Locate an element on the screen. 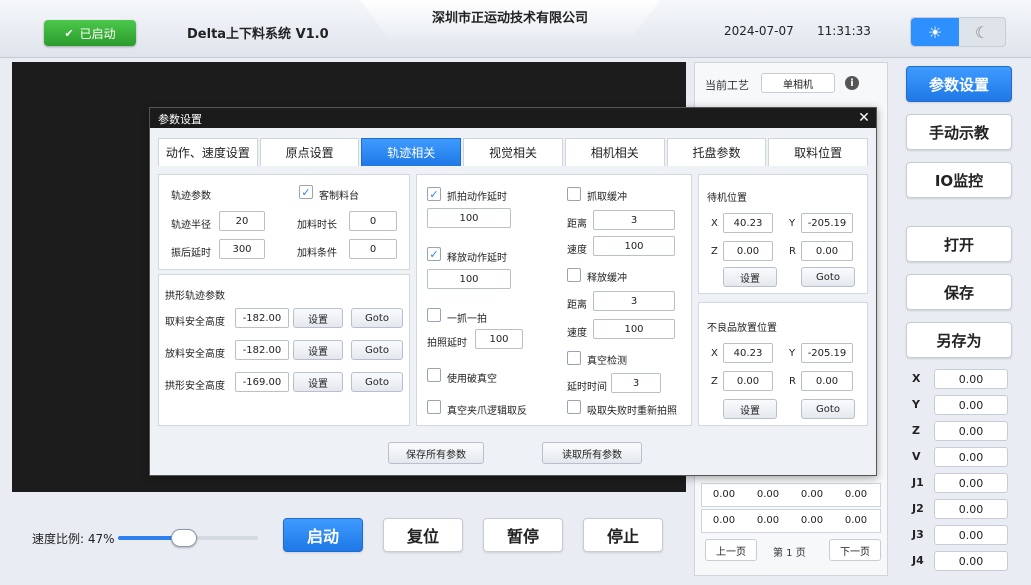  grab-delay-input: 100 is located at coordinates (469, 218).